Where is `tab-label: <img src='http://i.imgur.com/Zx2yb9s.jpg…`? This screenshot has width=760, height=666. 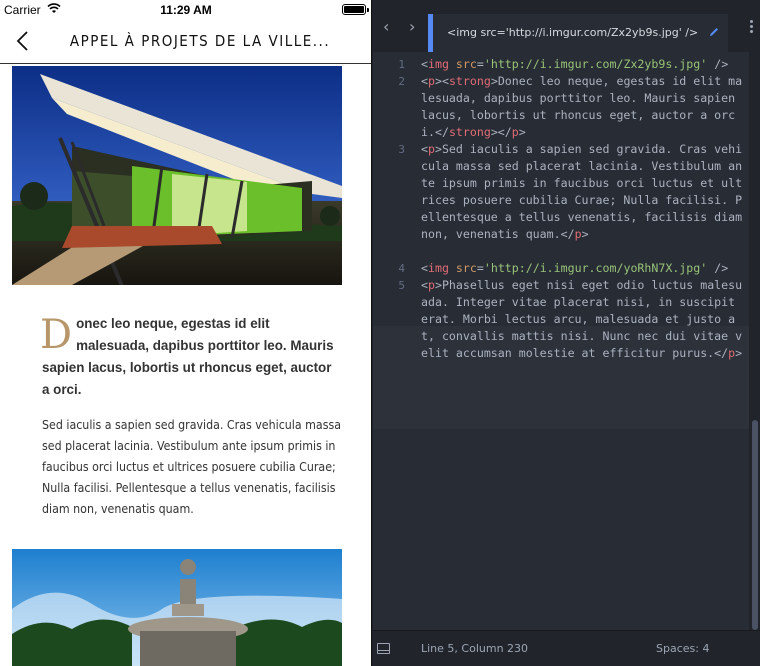
tab-label: <img src='http://i.imgur.com/Zx2yb9s.jpg… is located at coordinates (573, 32).